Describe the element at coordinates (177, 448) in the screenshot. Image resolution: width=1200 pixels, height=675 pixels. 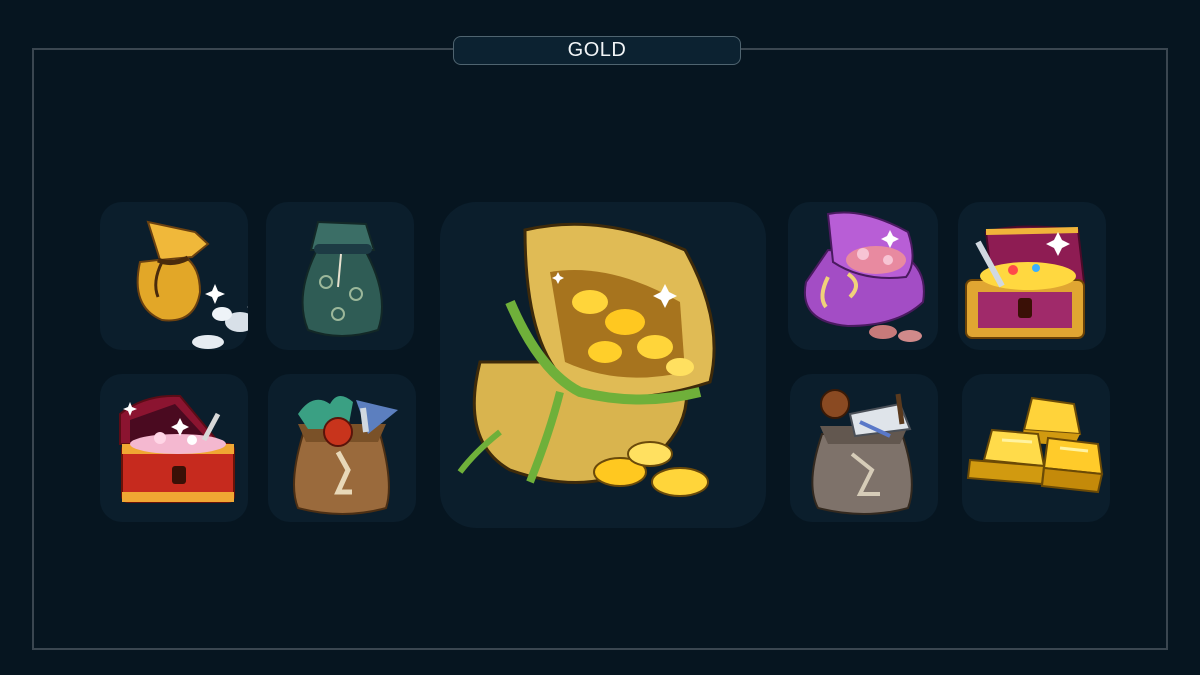
I see `red-treasure-chest-with-gems-icon` at that location.